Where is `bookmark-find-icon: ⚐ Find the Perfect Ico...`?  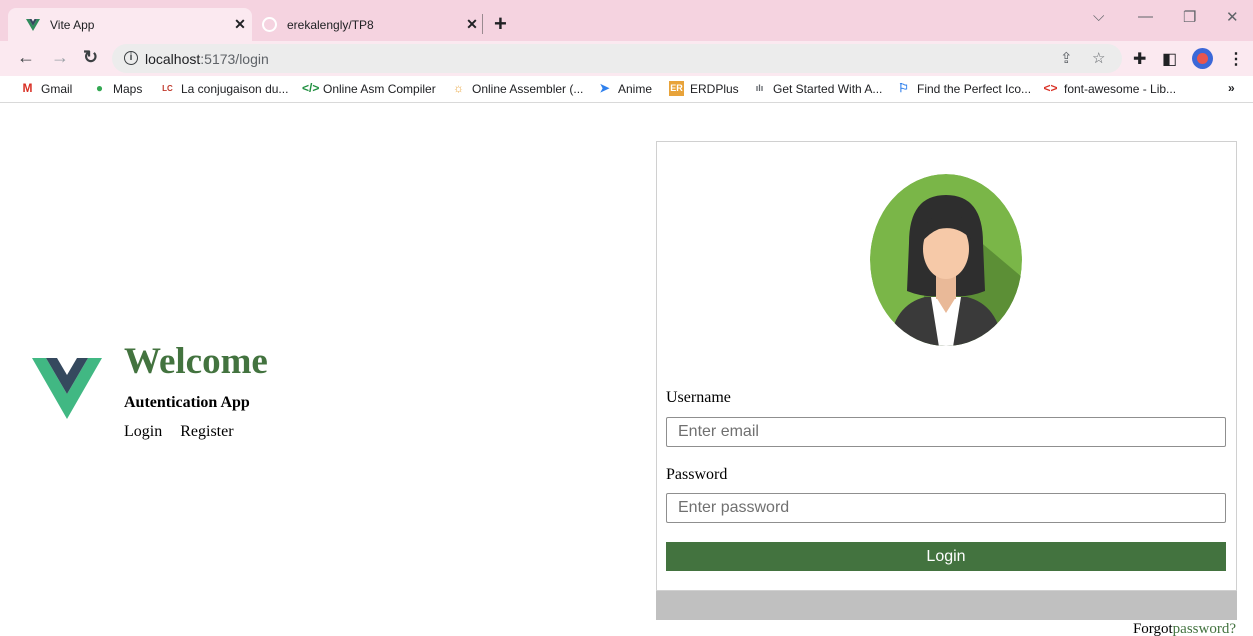 bookmark-find-icon: ⚐ Find the Perfect Ico... is located at coordinates (963, 88).